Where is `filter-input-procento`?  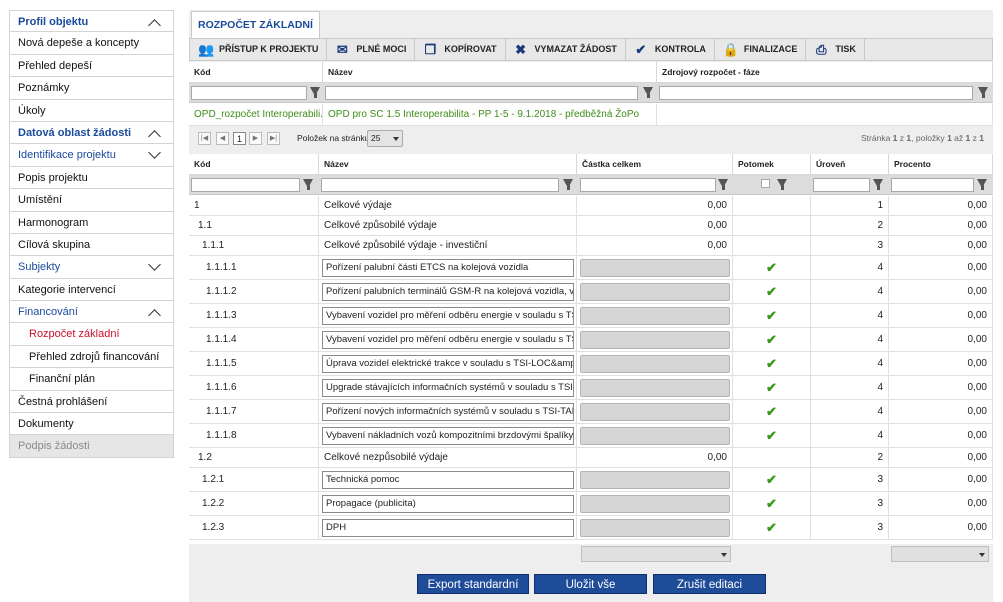
filter-input-procento is located at coordinates (932, 185).